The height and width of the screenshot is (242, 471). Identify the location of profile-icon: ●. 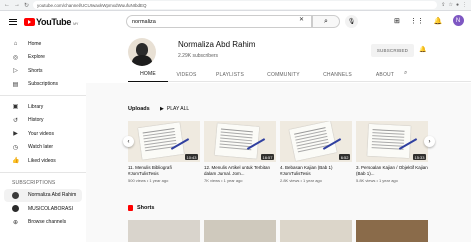
(457, 5).